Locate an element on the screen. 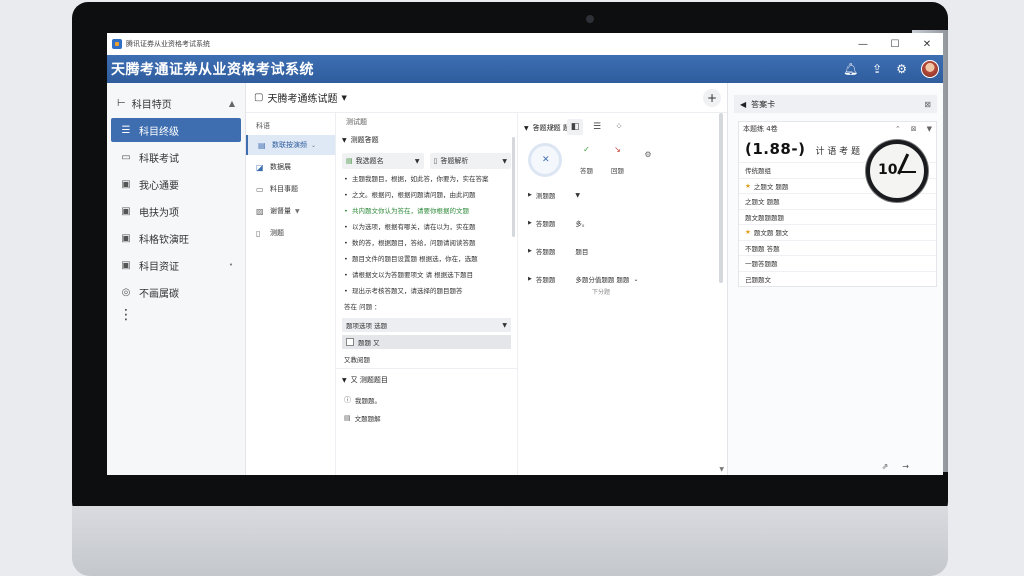 This screenshot has width=1024, height=576. main-header: ▢ 天腾考通练试题 ▼ + is located at coordinates (486, 98).